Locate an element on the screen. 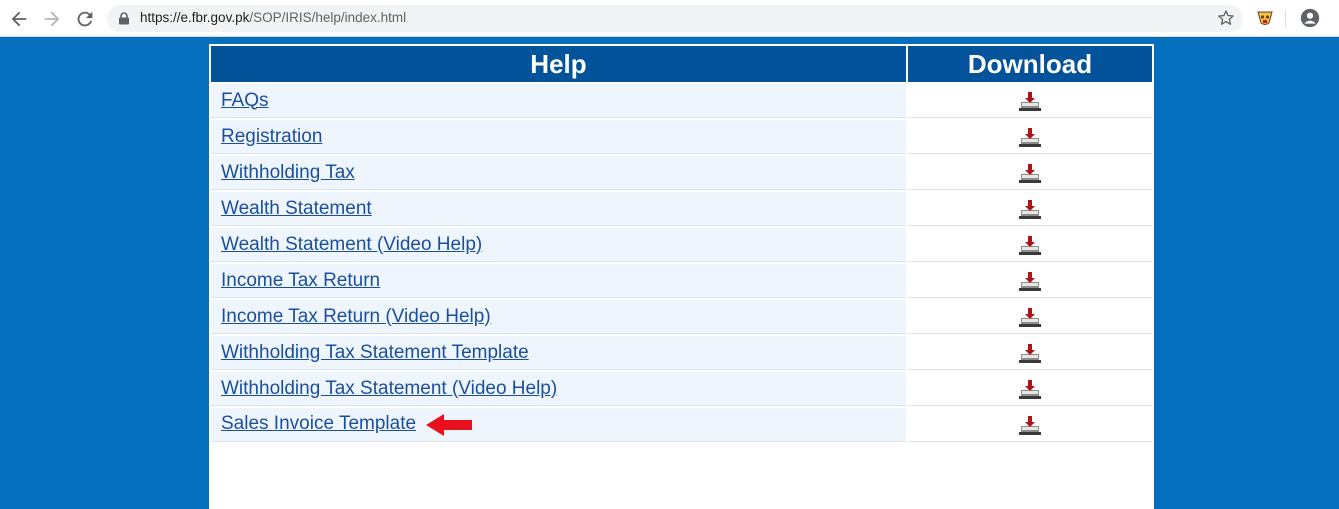 This screenshot has width=1339, height=509. table-row: Income Tax Return (Video Help) is located at coordinates (681, 317).